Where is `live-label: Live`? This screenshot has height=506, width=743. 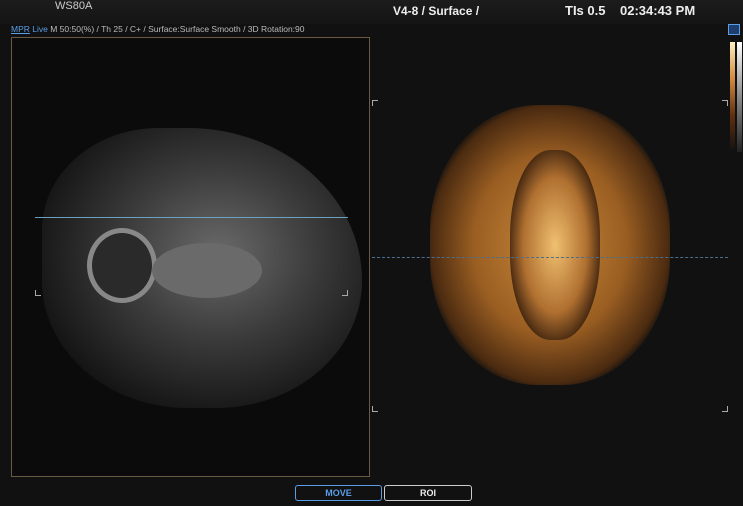
live-label: Live is located at coordinates (40, 29).